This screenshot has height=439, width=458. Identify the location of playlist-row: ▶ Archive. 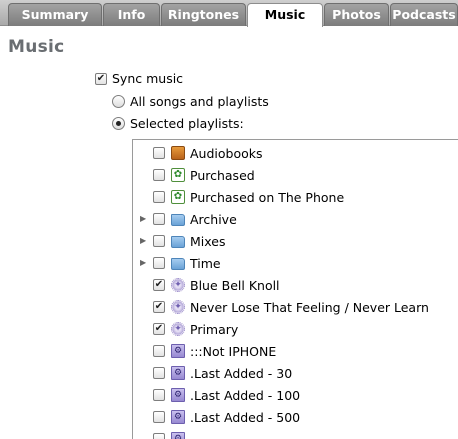
(295, 219).